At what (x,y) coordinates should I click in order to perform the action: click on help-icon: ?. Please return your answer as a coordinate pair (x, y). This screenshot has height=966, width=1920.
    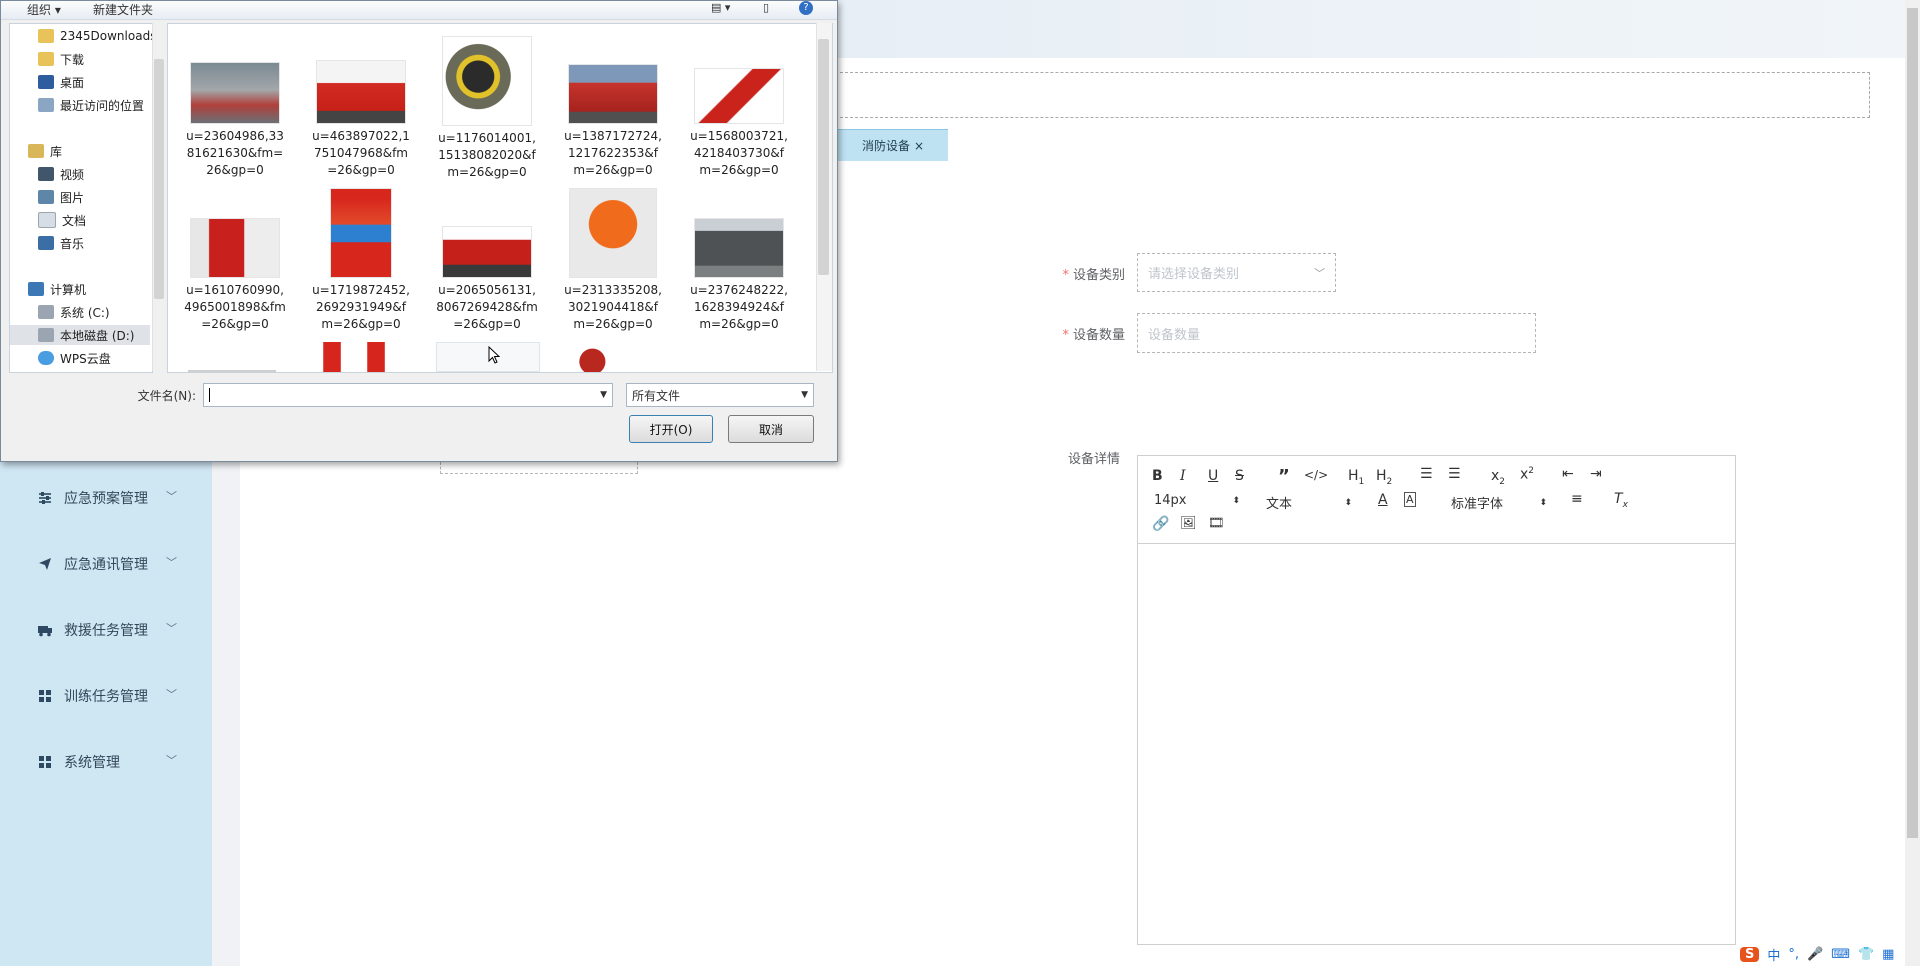
    Looking at the image, I should click on (806, 8).